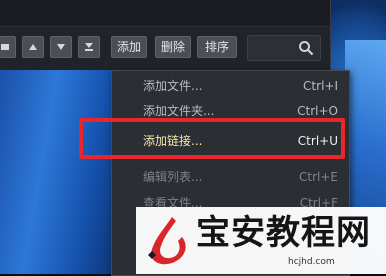 Image resolution: width=386 pixels, height=276 pixels. What do you see at coordinates (165, 13) in the screenshot?
I see `window-titlebar` at bounding box center [165, 13].